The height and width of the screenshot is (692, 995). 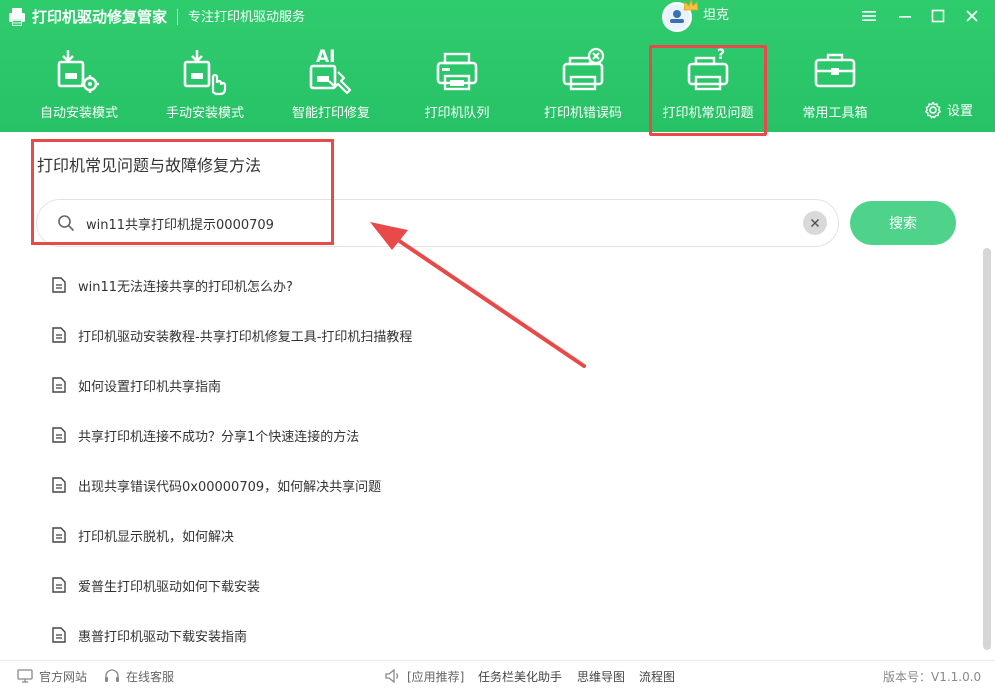 What do you see at coordinates (330, 113) in the screenshot?
I see `nav-label: 智能打印修复` at bounding box center [330, 113].